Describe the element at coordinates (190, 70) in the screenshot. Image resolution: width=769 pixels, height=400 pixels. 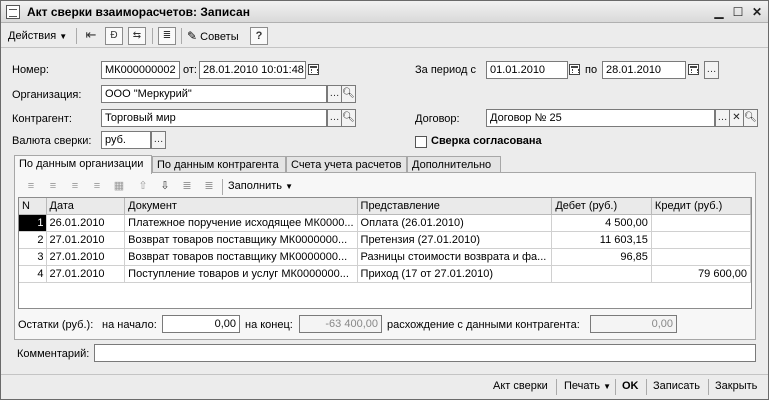
I see `from-label: от:` at that location.